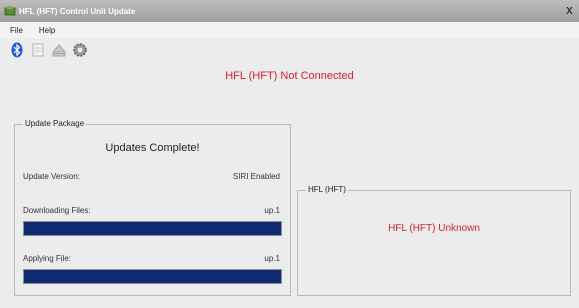  Describe the element at coordinates (272, 258) in the screenshot. I see `applying-file-value: up.1` at that location.